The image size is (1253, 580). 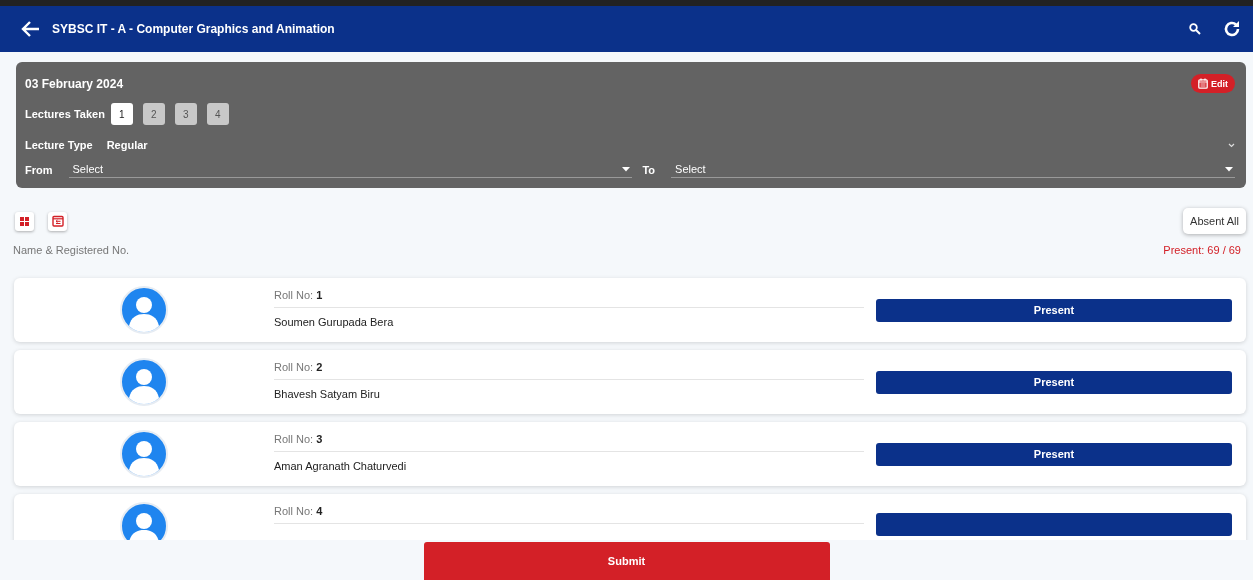 I want to click on lecture-number-button: 2, so click(x=153, y=114).